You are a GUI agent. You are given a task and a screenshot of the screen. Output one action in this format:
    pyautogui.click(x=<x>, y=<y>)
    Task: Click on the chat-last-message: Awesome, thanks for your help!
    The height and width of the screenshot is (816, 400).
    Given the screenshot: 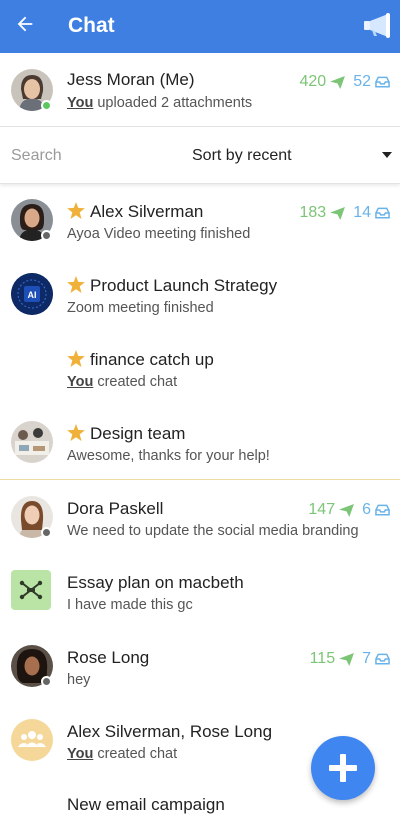 What is the action you would take?
    pyautogui.click(x=168, y=456)
    